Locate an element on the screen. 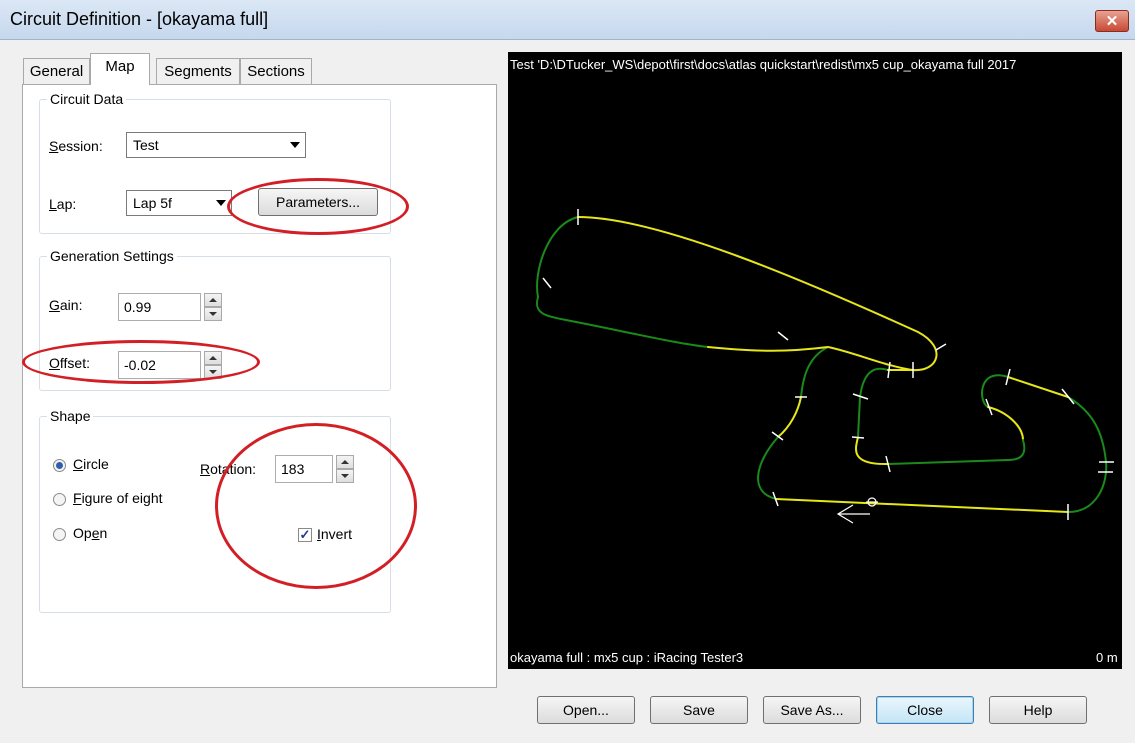 The width and height of the screenshot is (1135, 743). help-button-label: Help is located at coordinates (1038, 710).